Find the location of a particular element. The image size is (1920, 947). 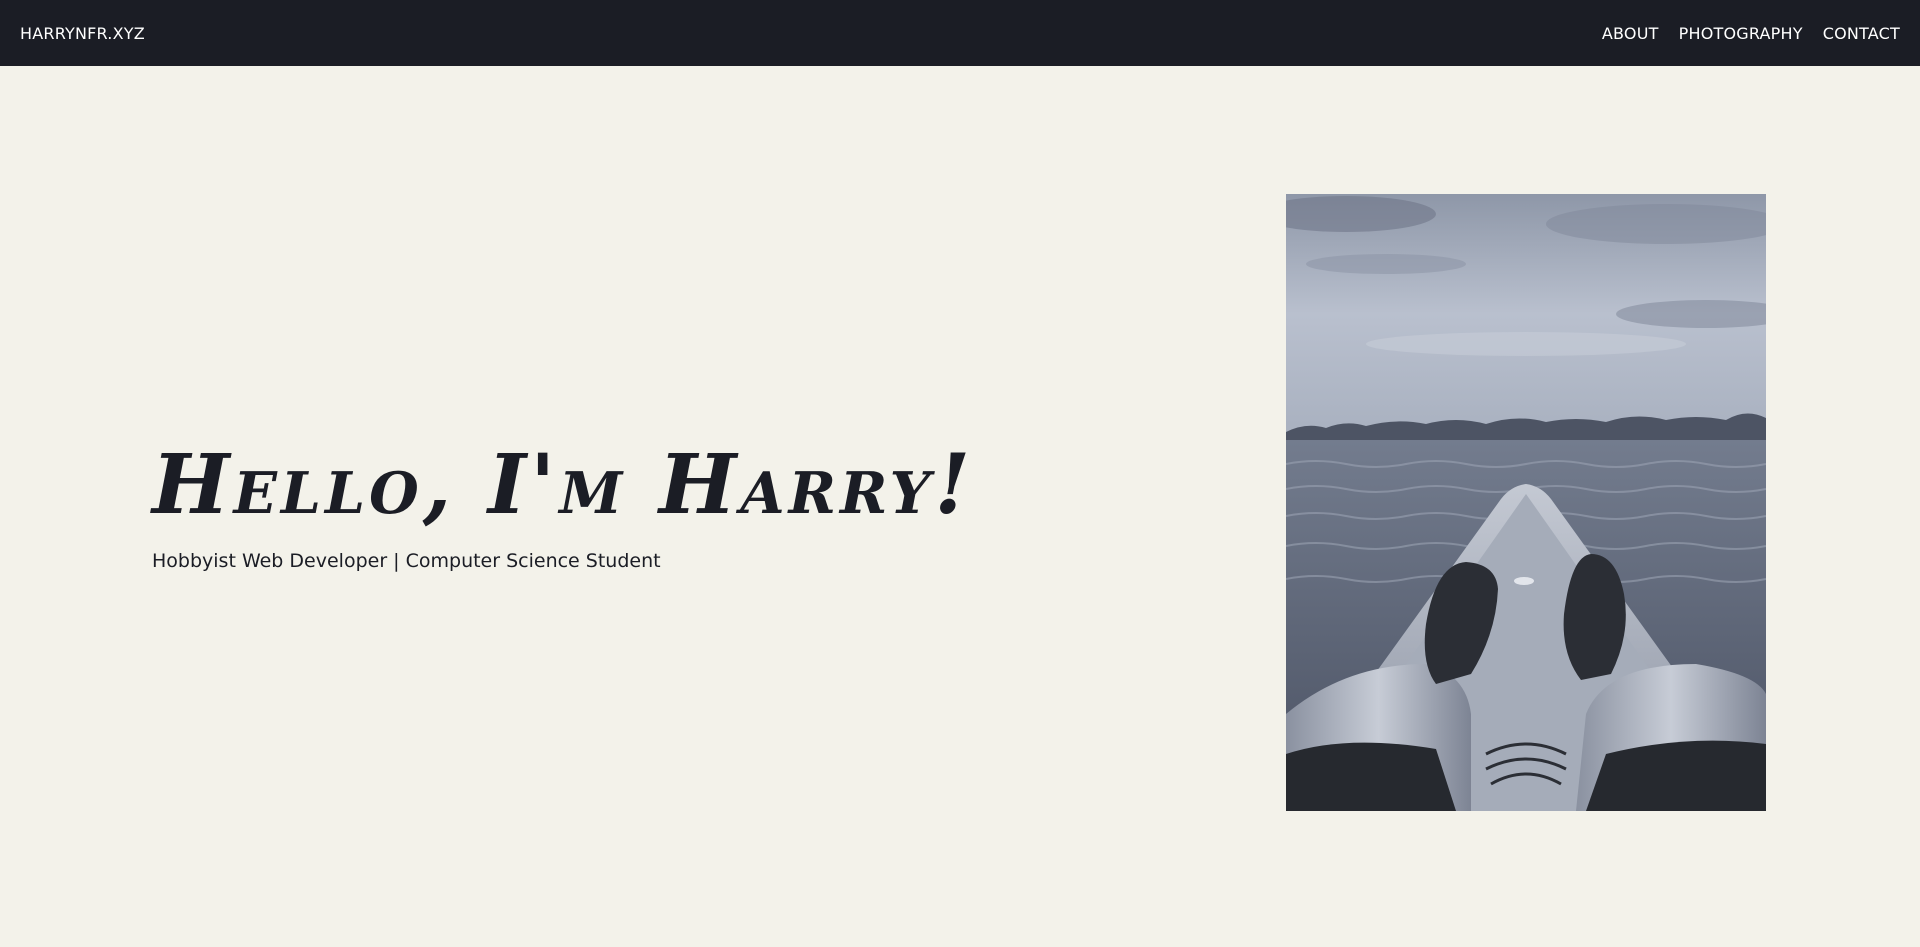

hero-title: Hello, I'm Harry! is located at coordinates (563, 485).